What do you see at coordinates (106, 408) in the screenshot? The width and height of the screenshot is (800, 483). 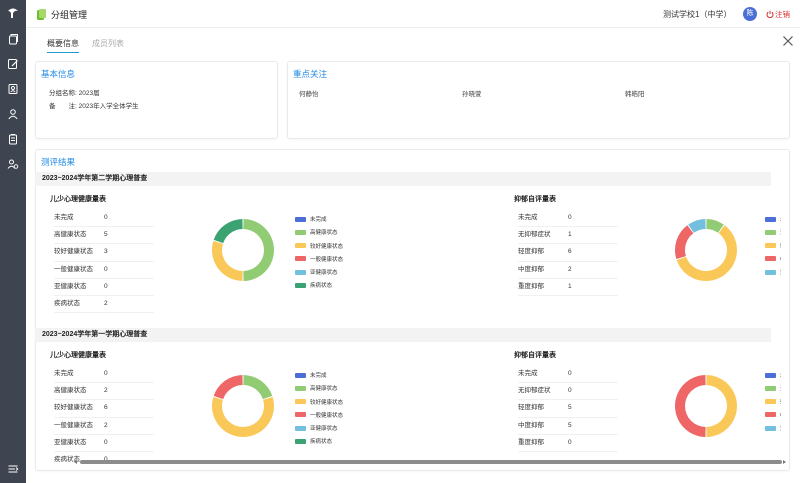 I see `row-count: 6` at bounding box center [106, 408].